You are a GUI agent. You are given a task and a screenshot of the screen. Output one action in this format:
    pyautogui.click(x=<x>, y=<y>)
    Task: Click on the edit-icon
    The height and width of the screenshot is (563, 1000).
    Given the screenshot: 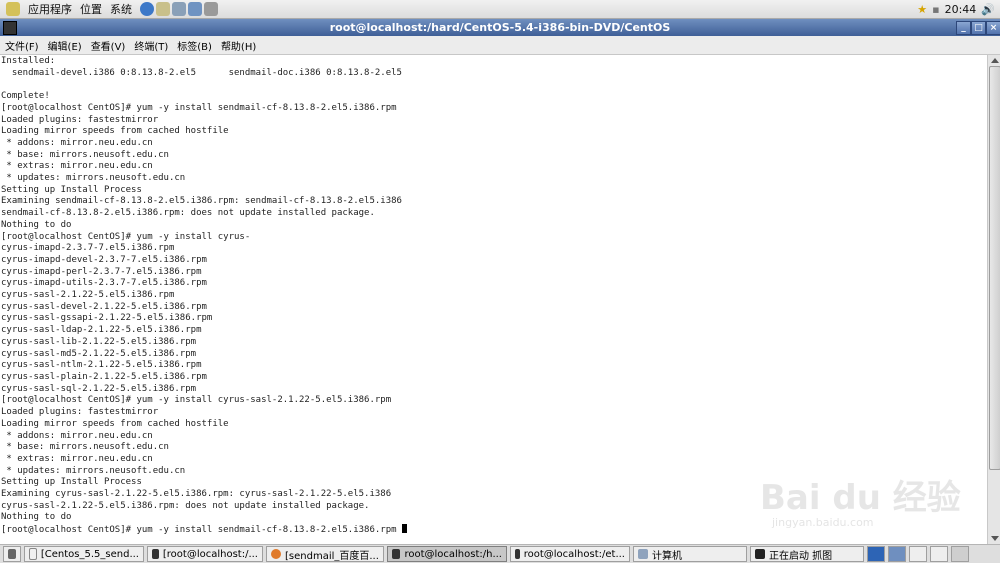 What is the action you would take?
    pyautogui.click(x=179, y=9)
    